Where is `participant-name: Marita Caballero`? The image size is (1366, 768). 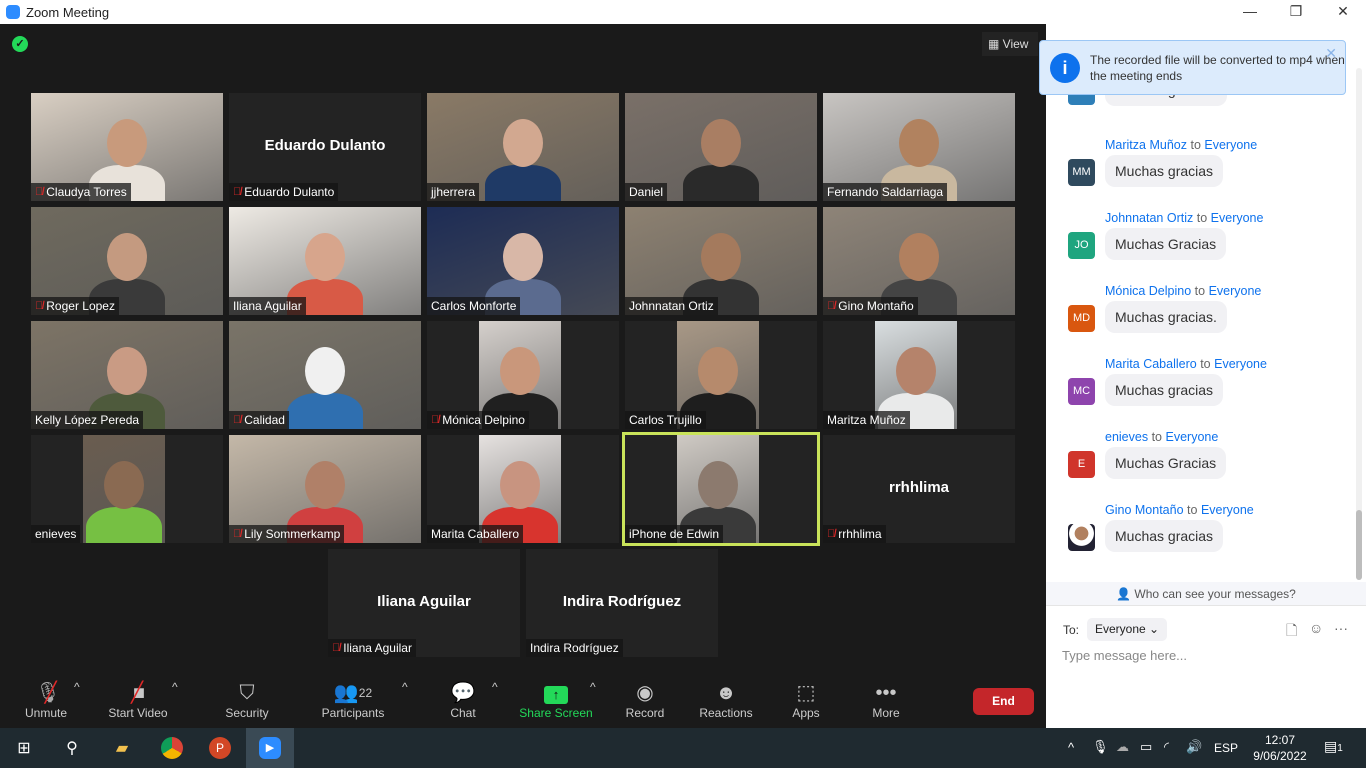 participant-name: Marita Caballero is located at coordinates (475, 534).